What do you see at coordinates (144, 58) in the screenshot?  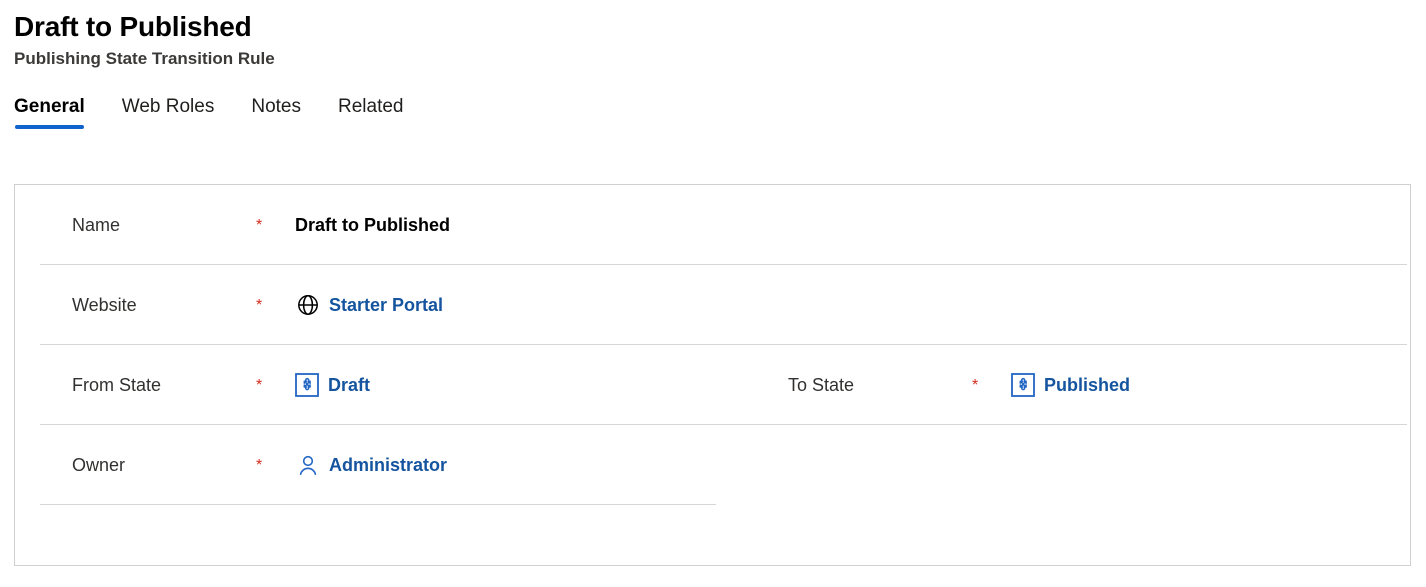 I see `page-subtitle: Publishing State Transition Rule` at bounding box center [144, 58].